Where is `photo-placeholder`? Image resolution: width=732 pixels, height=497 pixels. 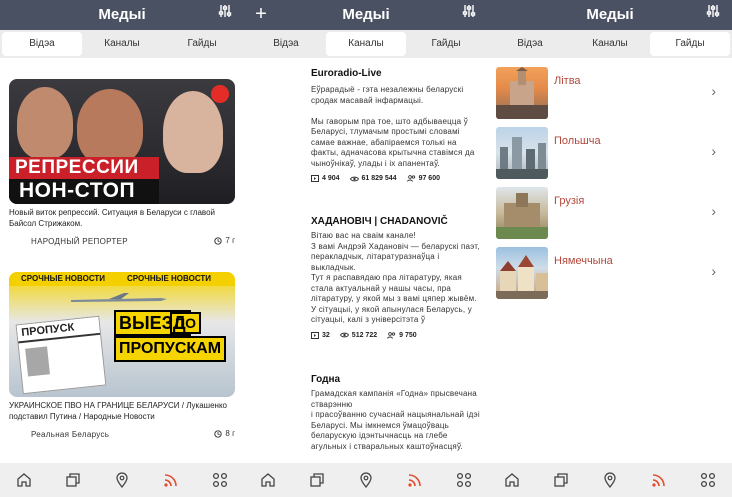 photo-placeholder is located at coordinates (37, 361).